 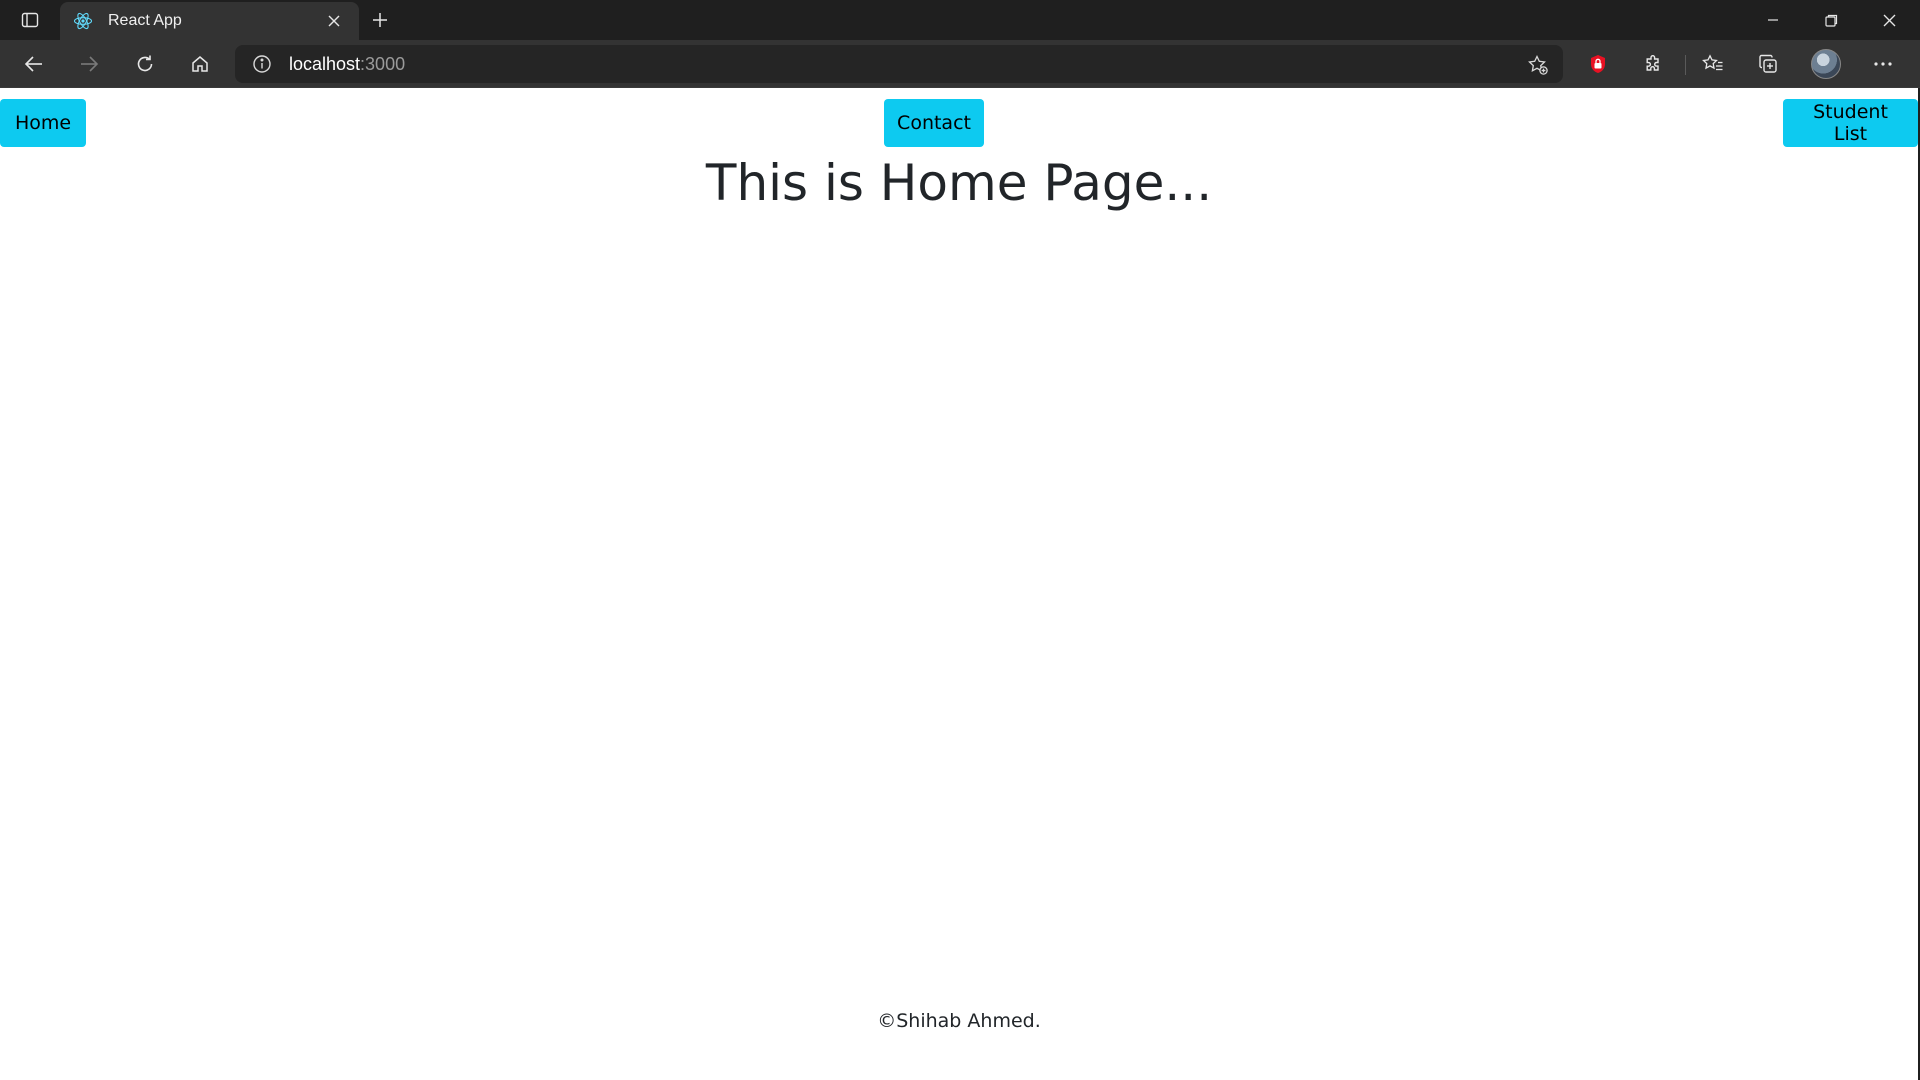 I want to click on refresh-button, so click(x=145, y=64).